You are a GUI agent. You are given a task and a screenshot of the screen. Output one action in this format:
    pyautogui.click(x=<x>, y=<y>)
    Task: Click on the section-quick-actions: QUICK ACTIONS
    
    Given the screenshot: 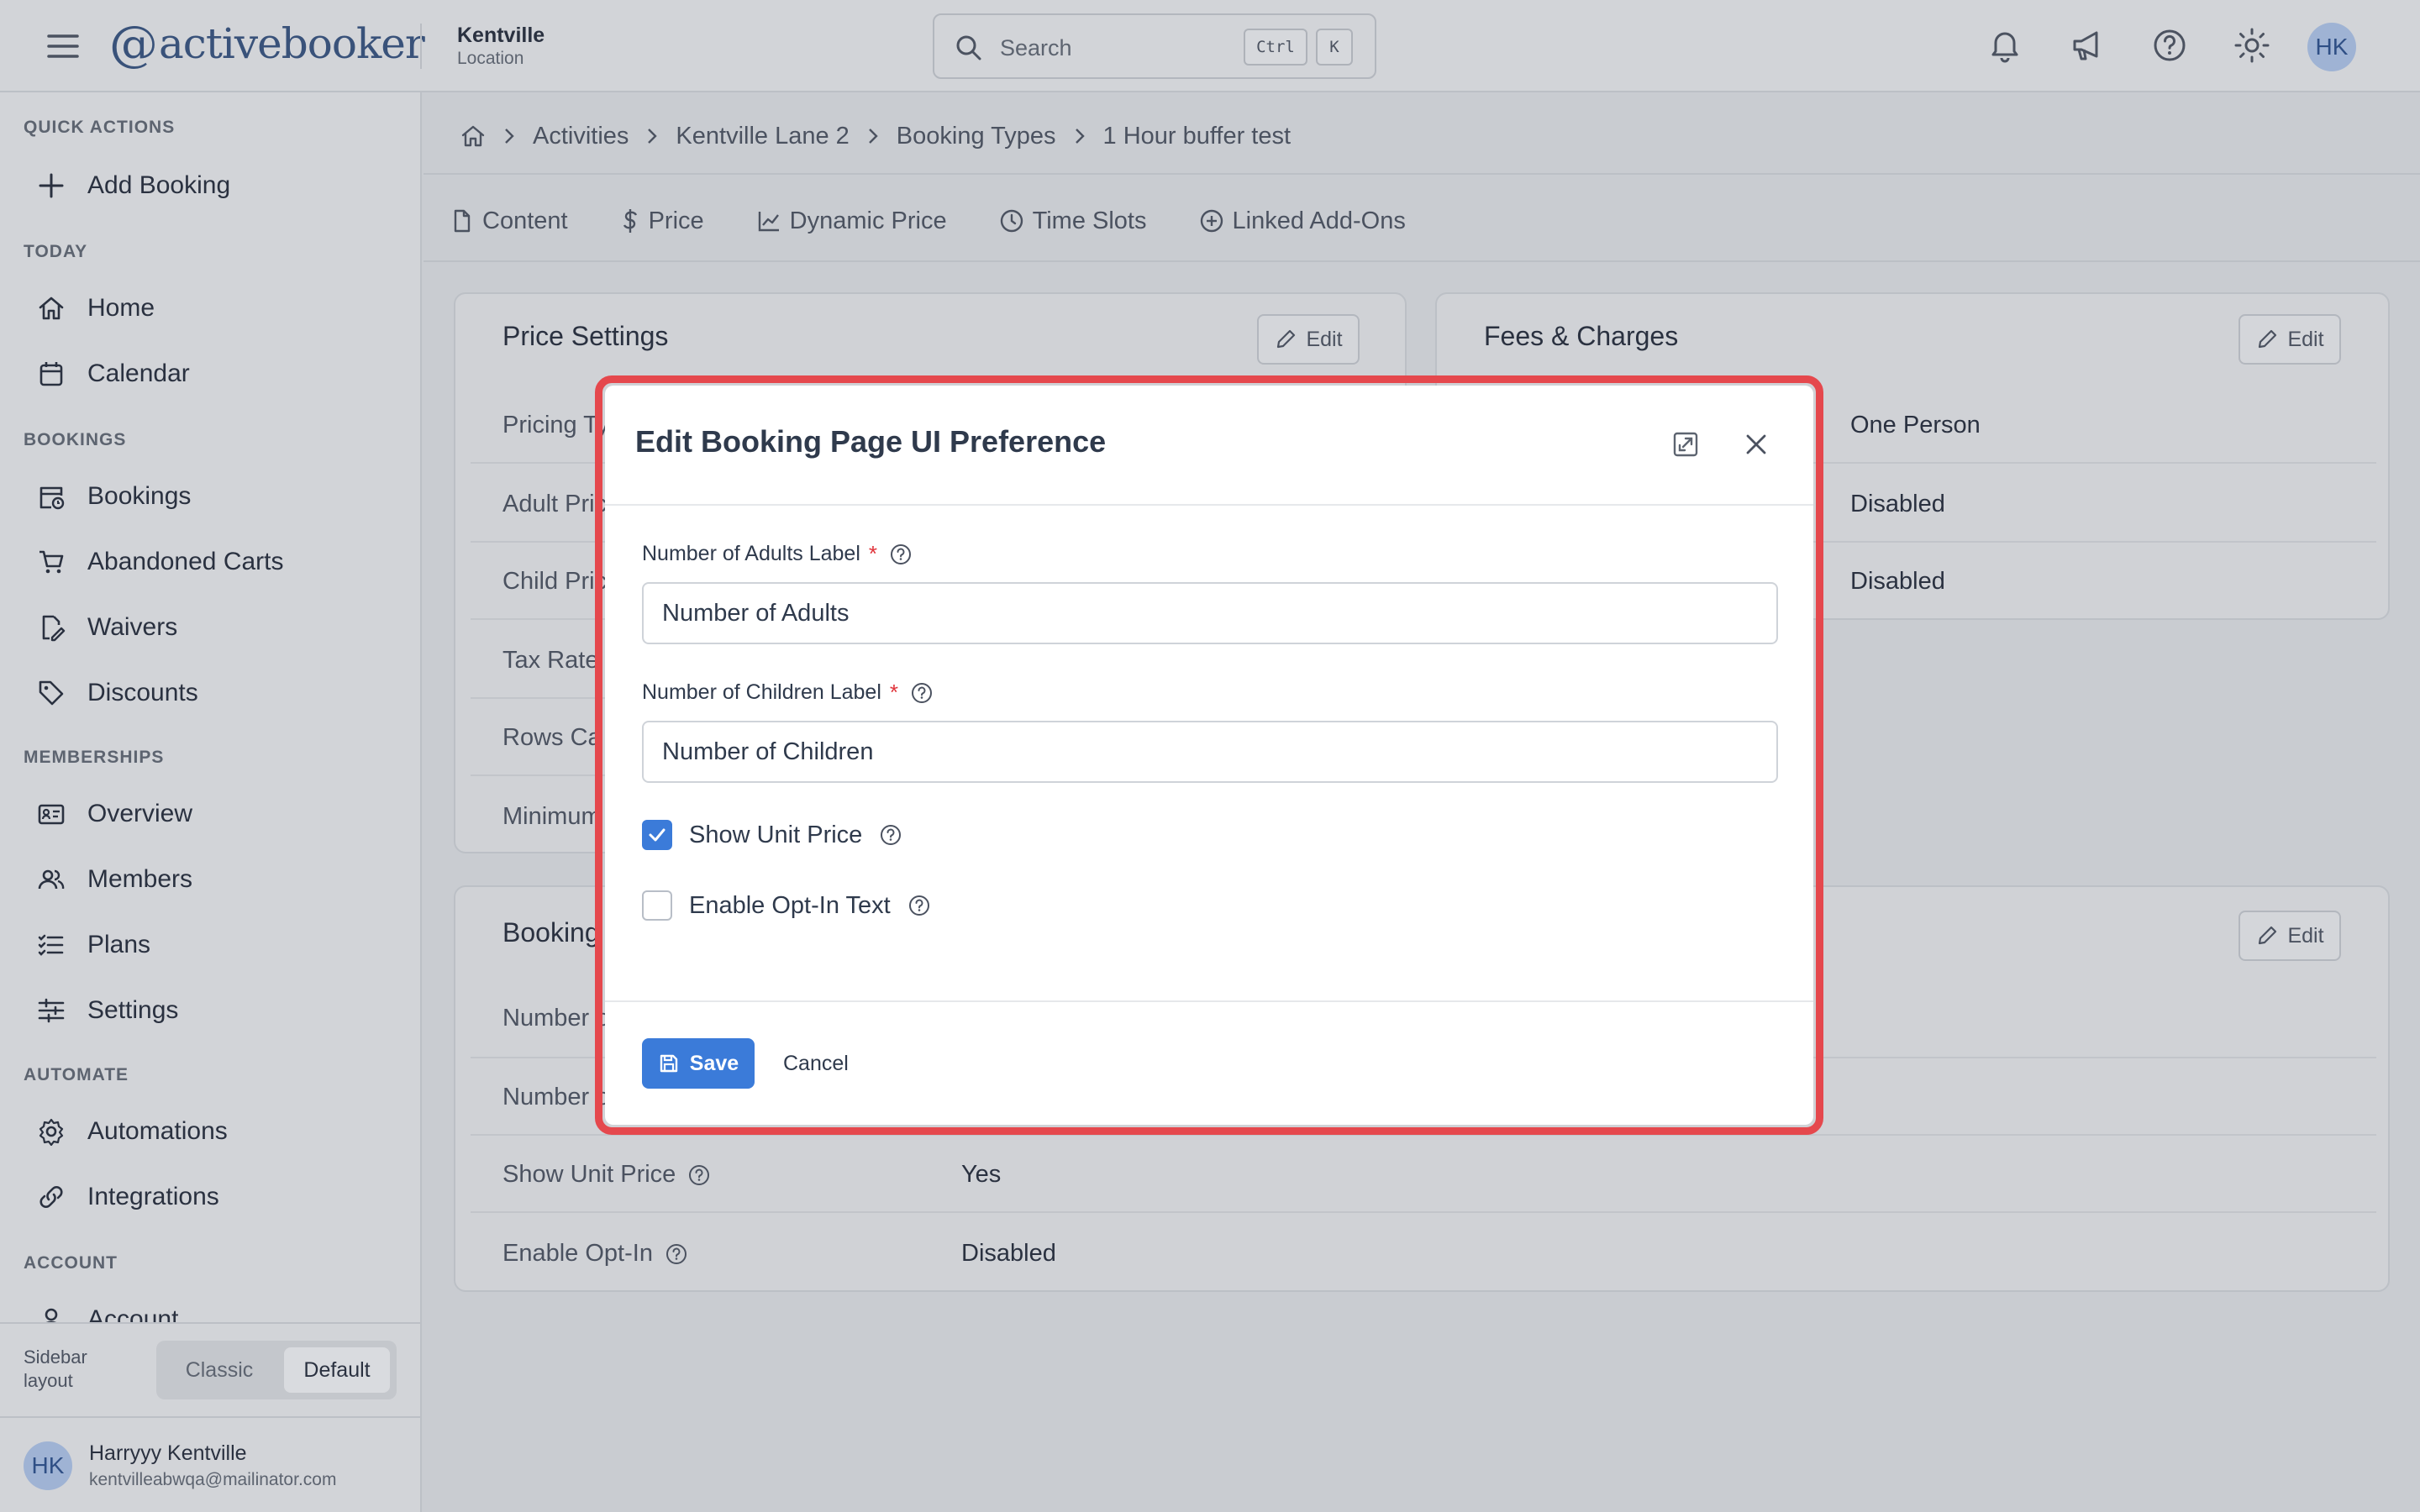 What is the action you would take?
    pyautogui.click(x=100, y=127)
    